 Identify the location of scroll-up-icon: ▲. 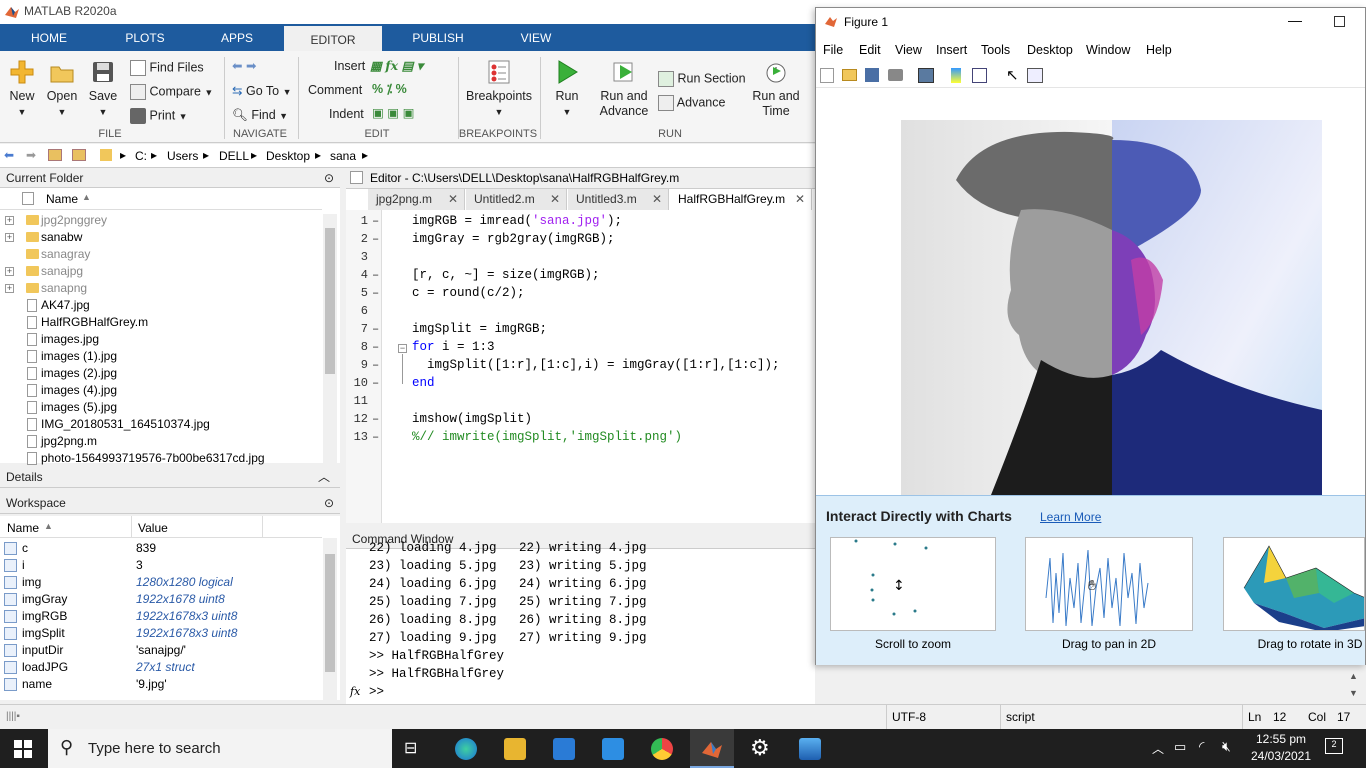
(1353, 676).